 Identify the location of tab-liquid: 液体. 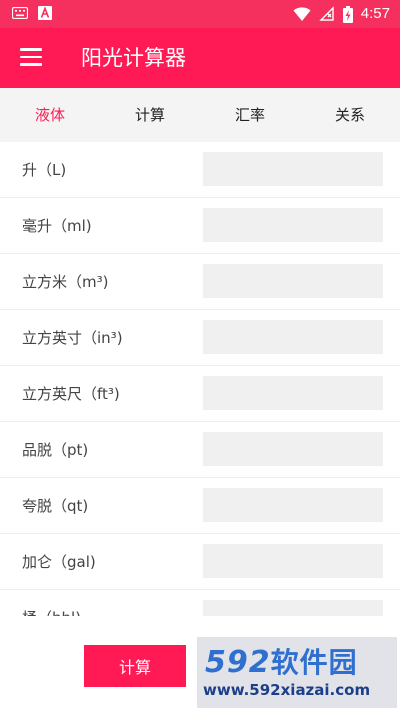
(50, 115).